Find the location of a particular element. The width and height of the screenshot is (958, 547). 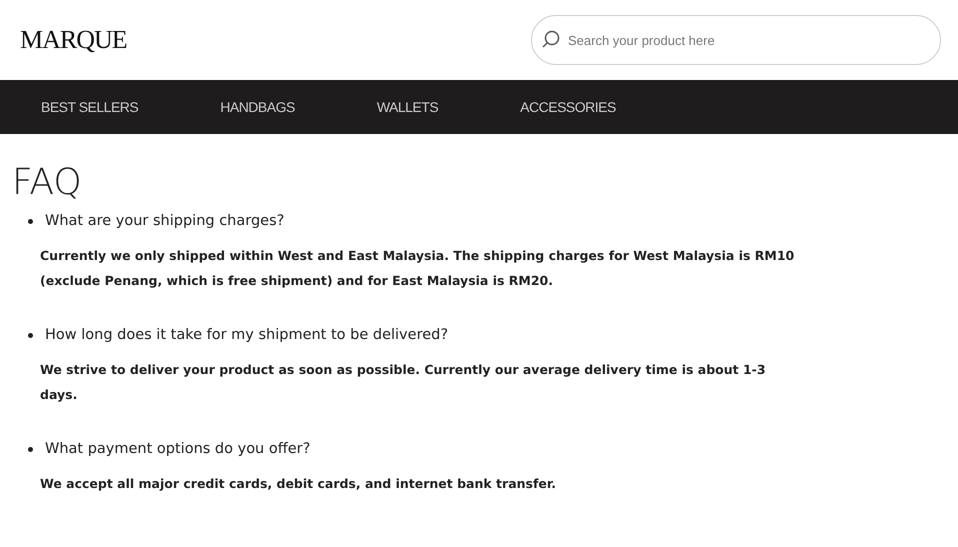

search-field: Search your product here is located at coordinates (736, 40).